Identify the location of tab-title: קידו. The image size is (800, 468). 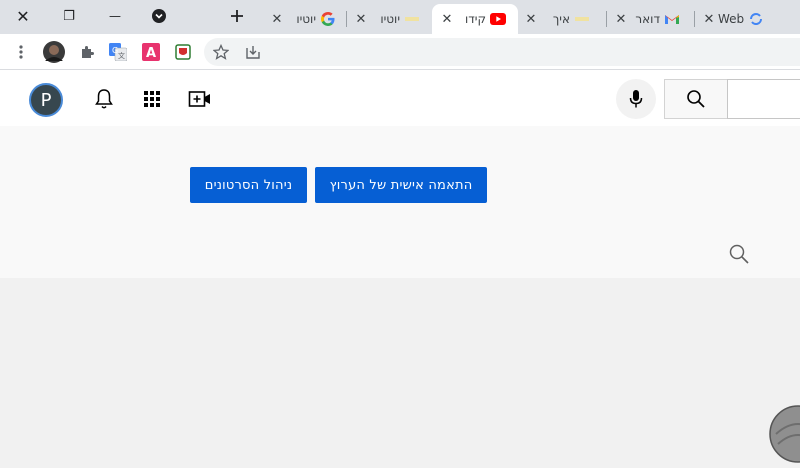
(475, 19).